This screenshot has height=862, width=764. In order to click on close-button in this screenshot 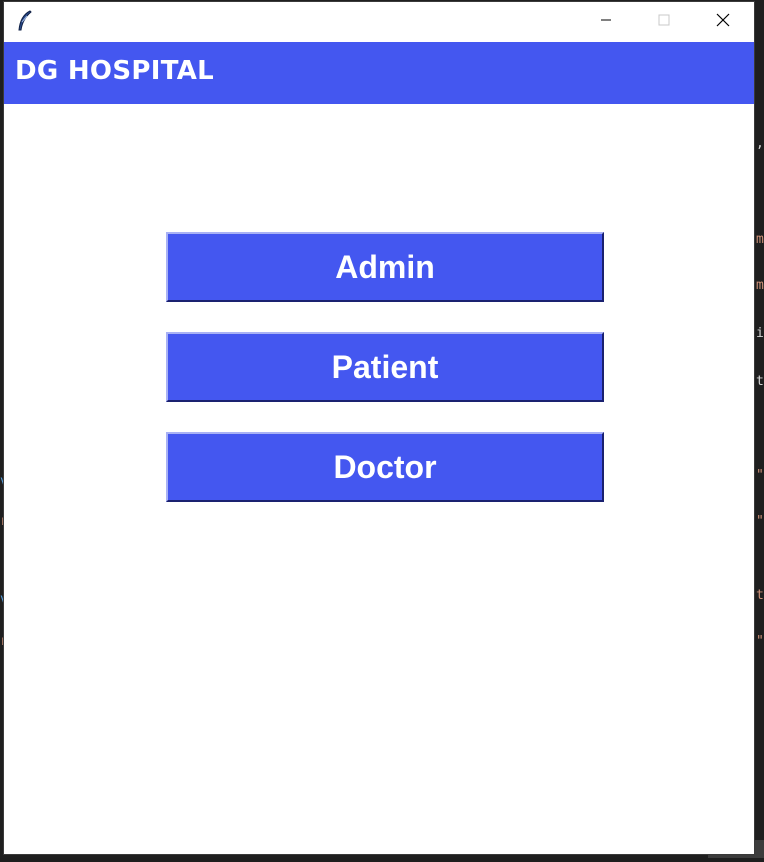, I will do `click(723, 22)`.